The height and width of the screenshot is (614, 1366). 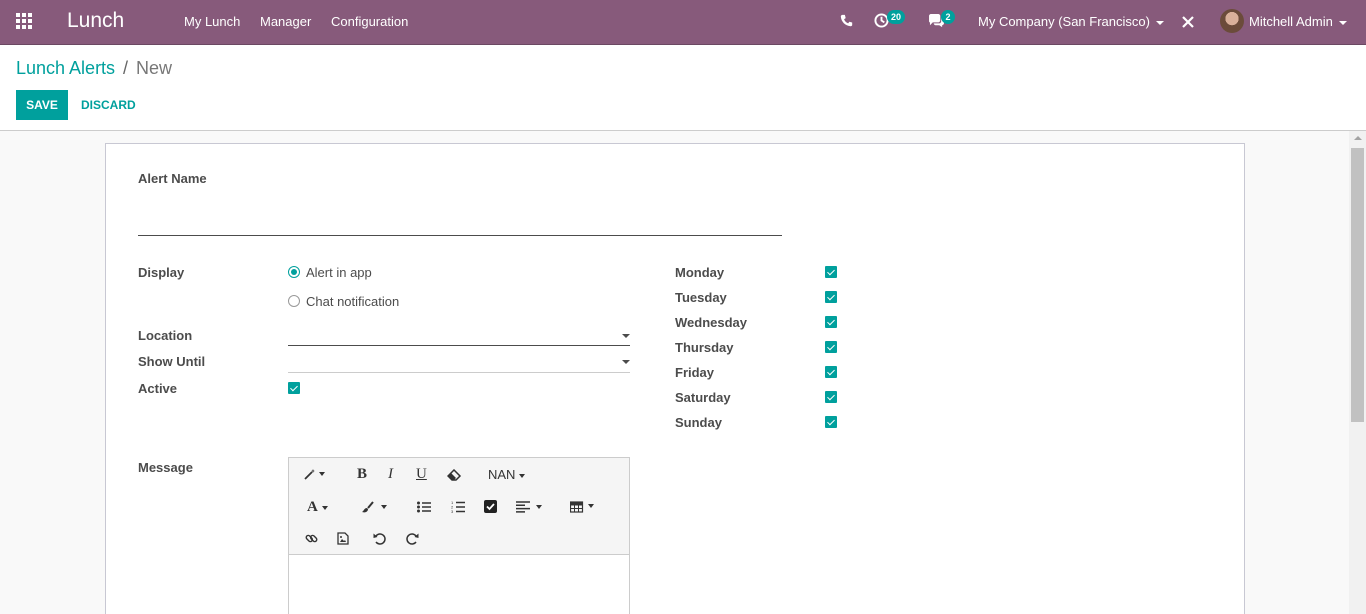 I want to click on user-name: Mitchell Admin, so click(x=1291, y=21).